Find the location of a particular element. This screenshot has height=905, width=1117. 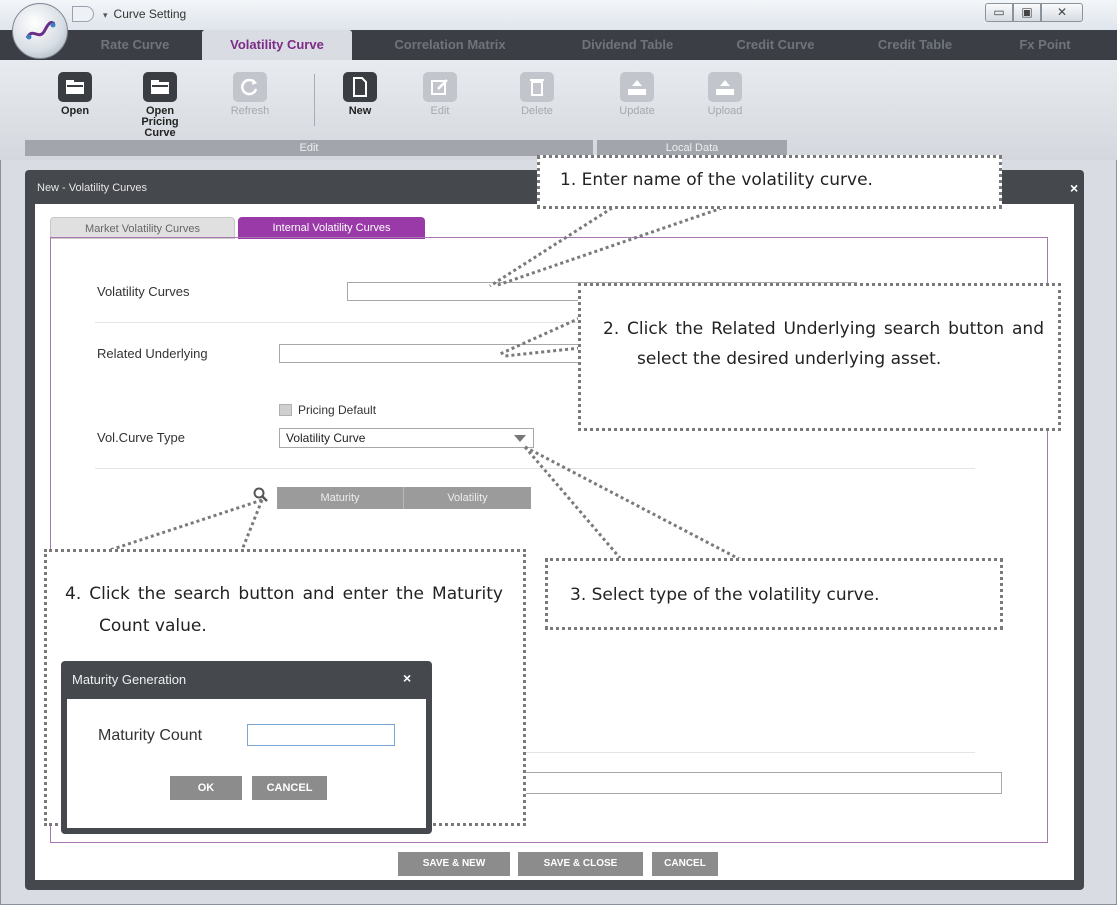

popup-body is located at coordinates (246, 763).